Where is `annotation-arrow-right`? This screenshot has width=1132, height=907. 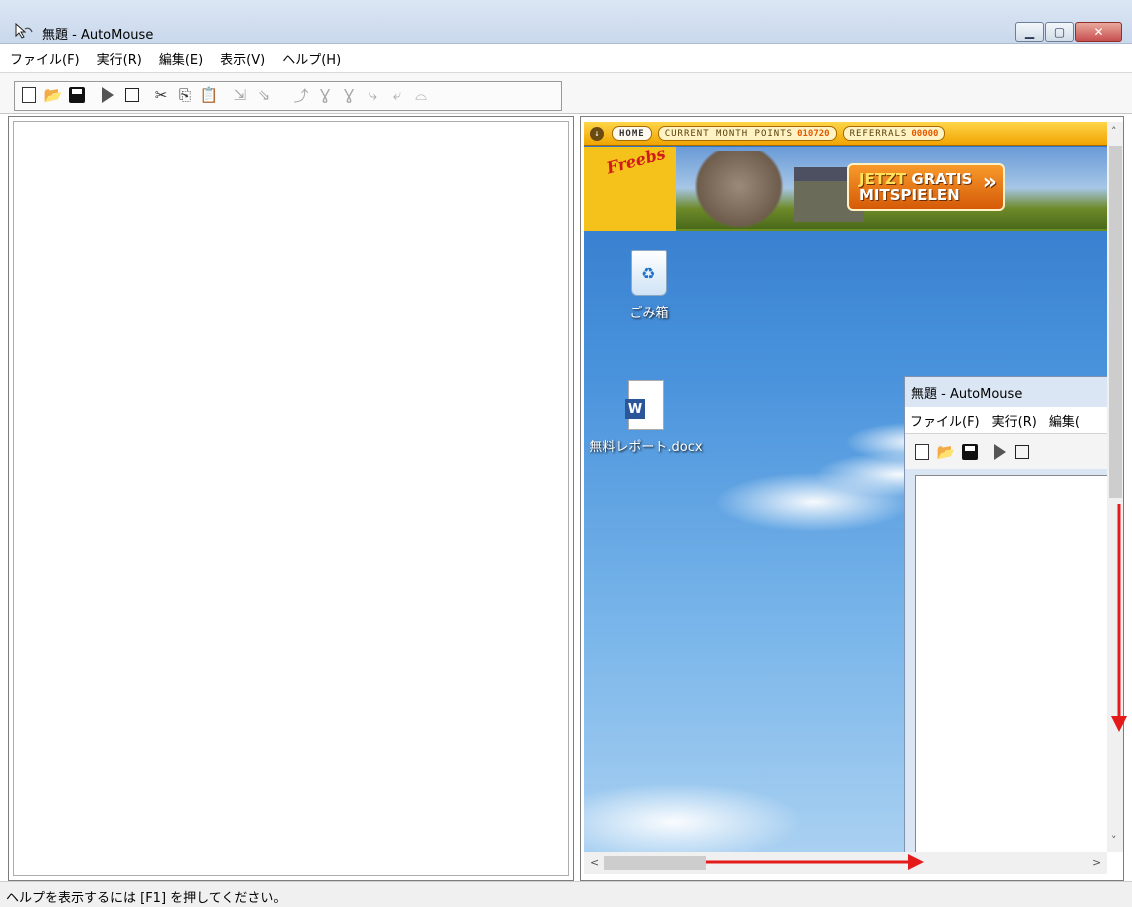 annotation-arrow-right is located at coordinates (815, 862).